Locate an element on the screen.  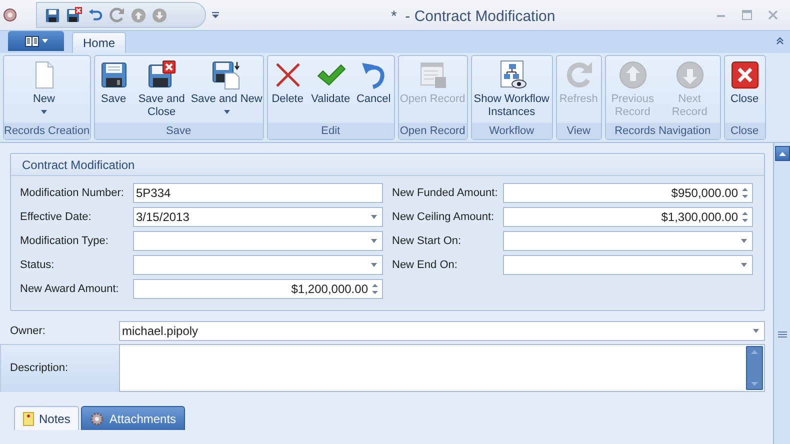
ribbon-button: Cancel is located at coordinates (374, 91).